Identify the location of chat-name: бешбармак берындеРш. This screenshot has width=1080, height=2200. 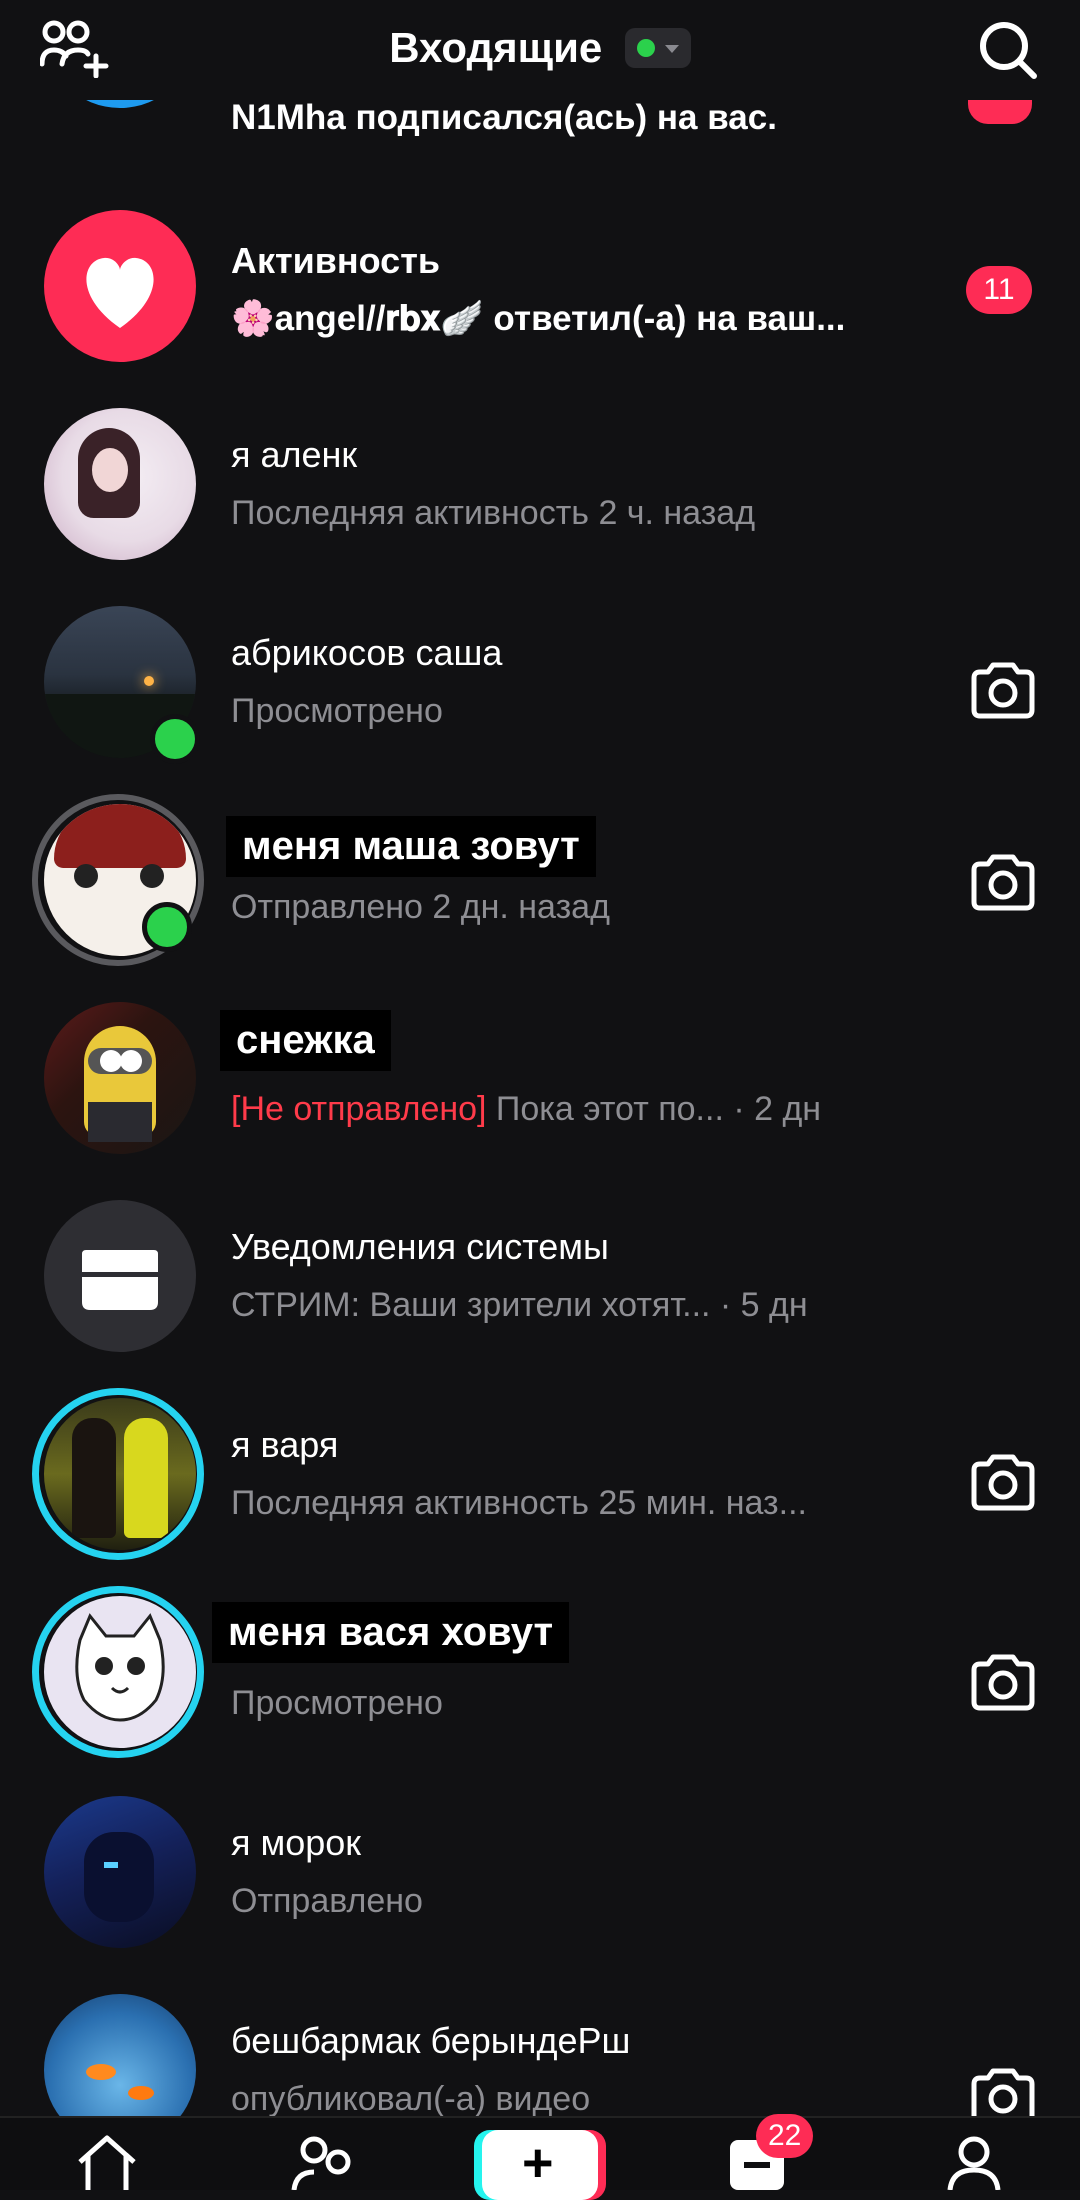
(431, 2040).